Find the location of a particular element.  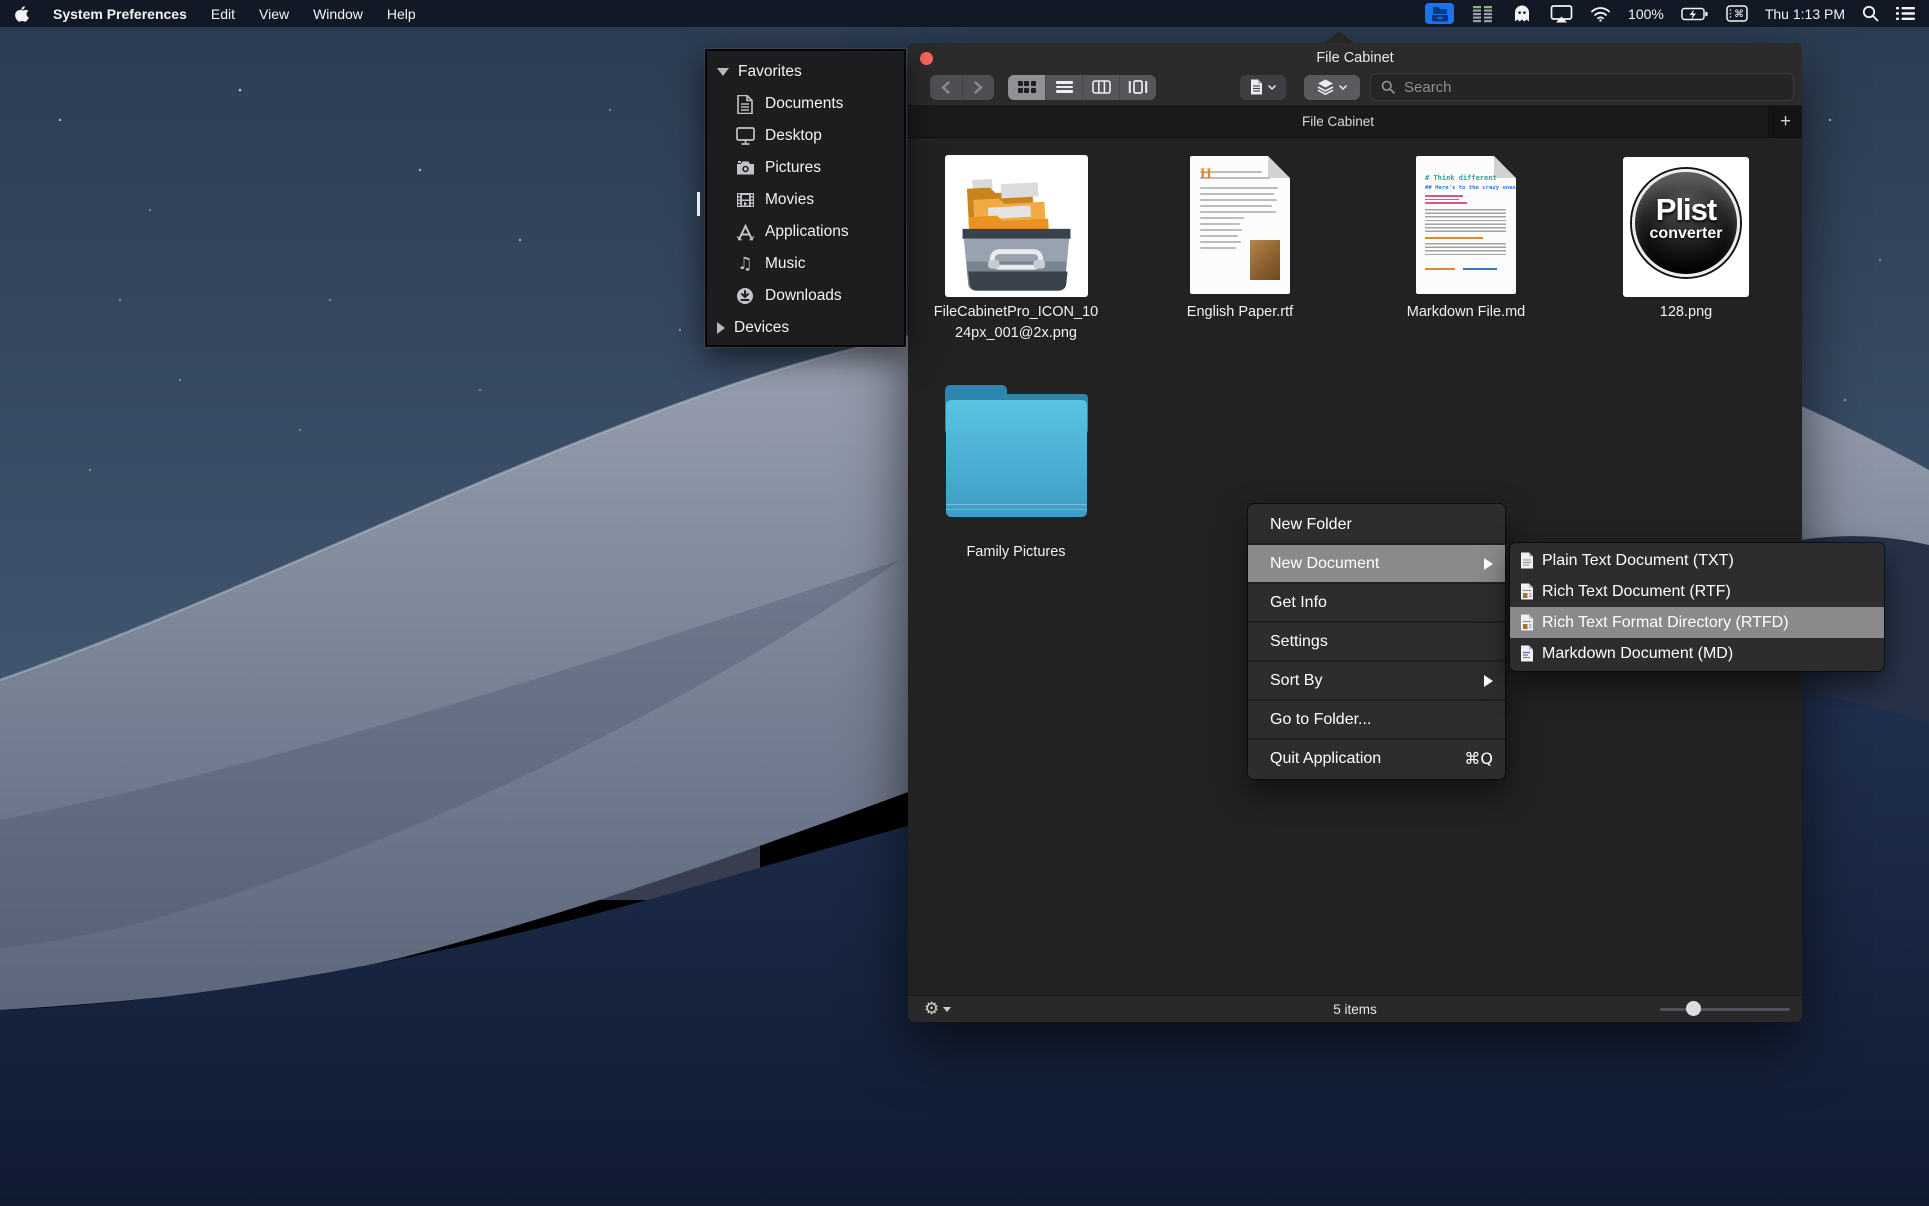

rtf-dropcap: H is located at coordinates (1206, 174).